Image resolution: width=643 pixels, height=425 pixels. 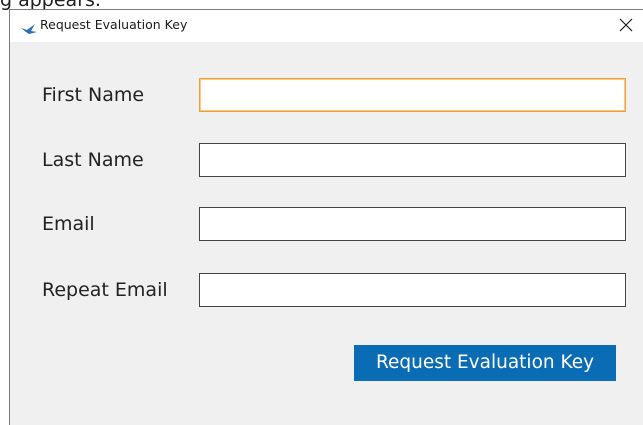 I want to click on window-title: Request Evaluation Key, so click(x=114, y=24).